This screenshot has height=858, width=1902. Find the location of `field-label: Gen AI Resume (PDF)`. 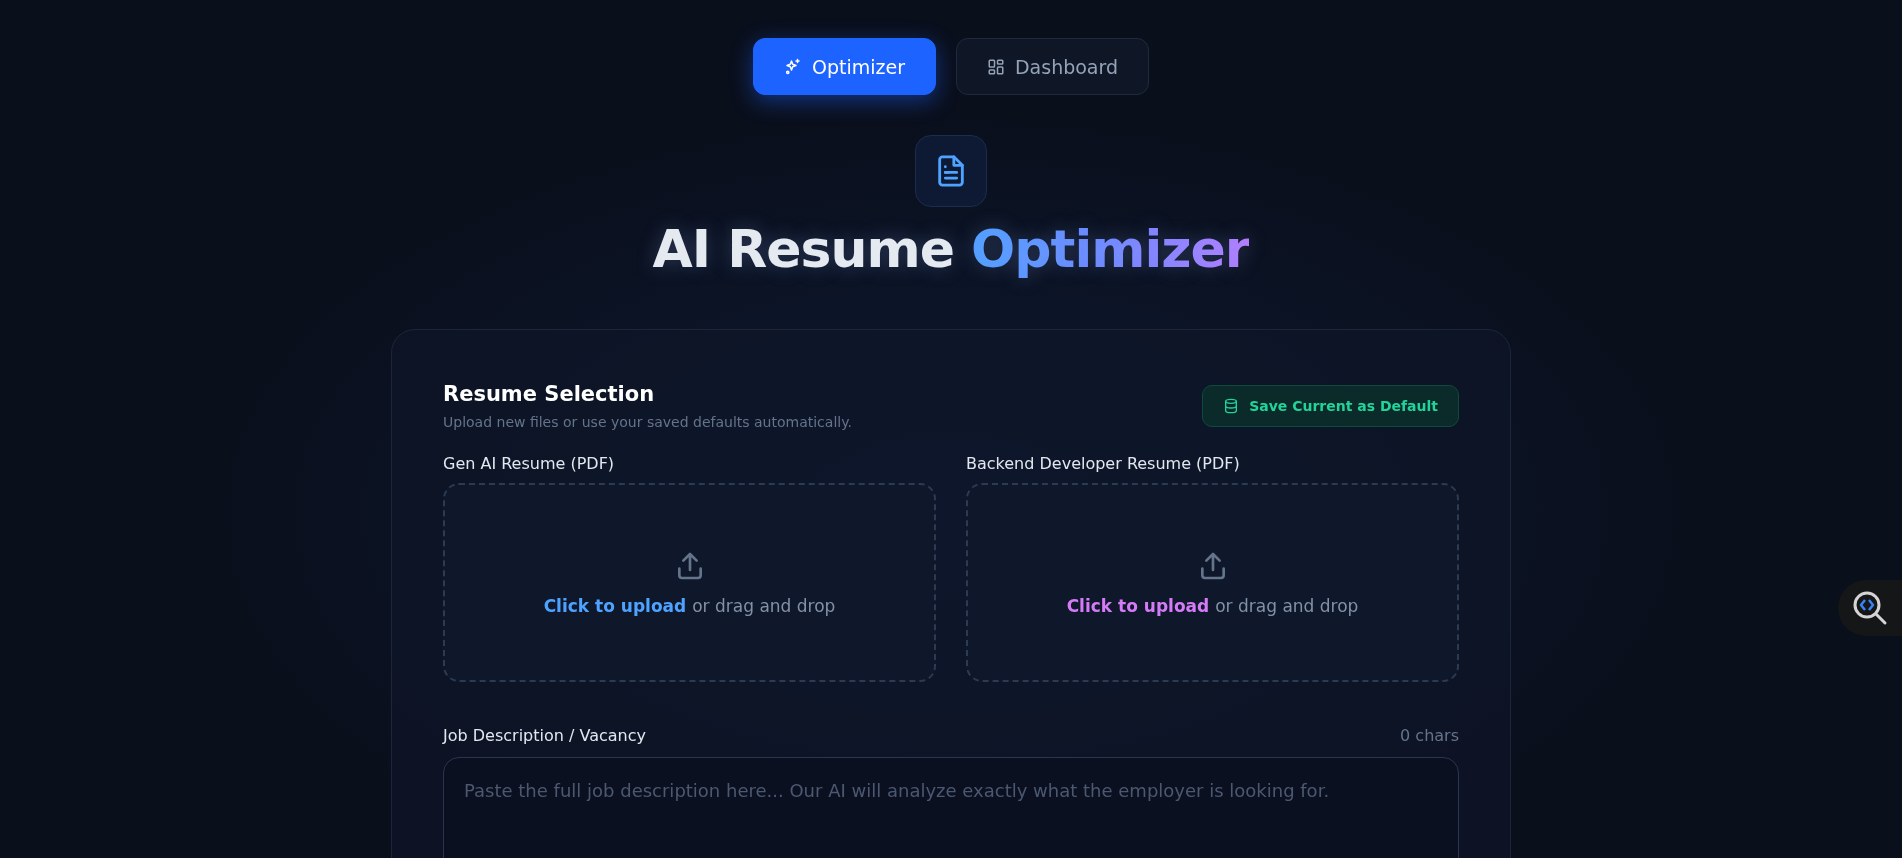

field-label: Gen AI Resume (PDF) is located at coordinates (529, 463).